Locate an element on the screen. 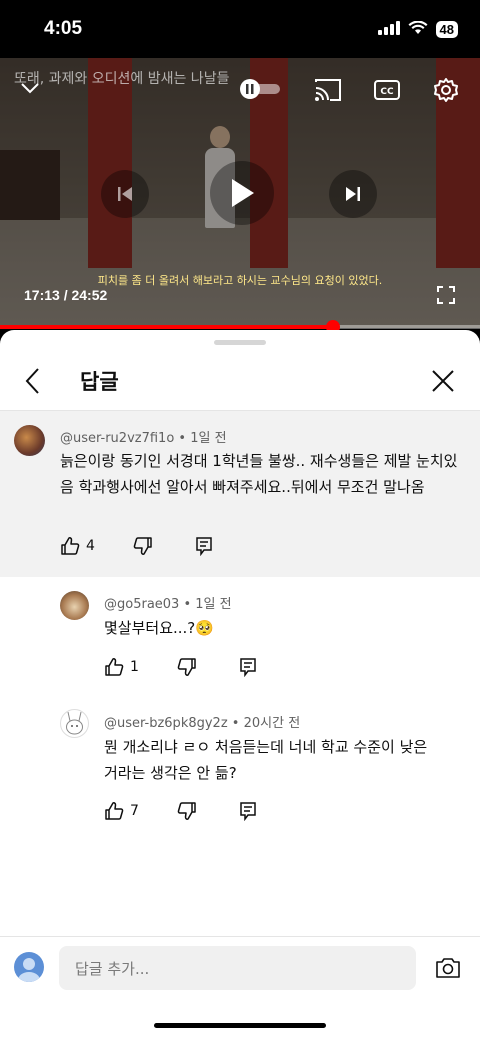 The height and width of the screenshot is (1039, 480). cast-icon is located at coordinates (328, 90).